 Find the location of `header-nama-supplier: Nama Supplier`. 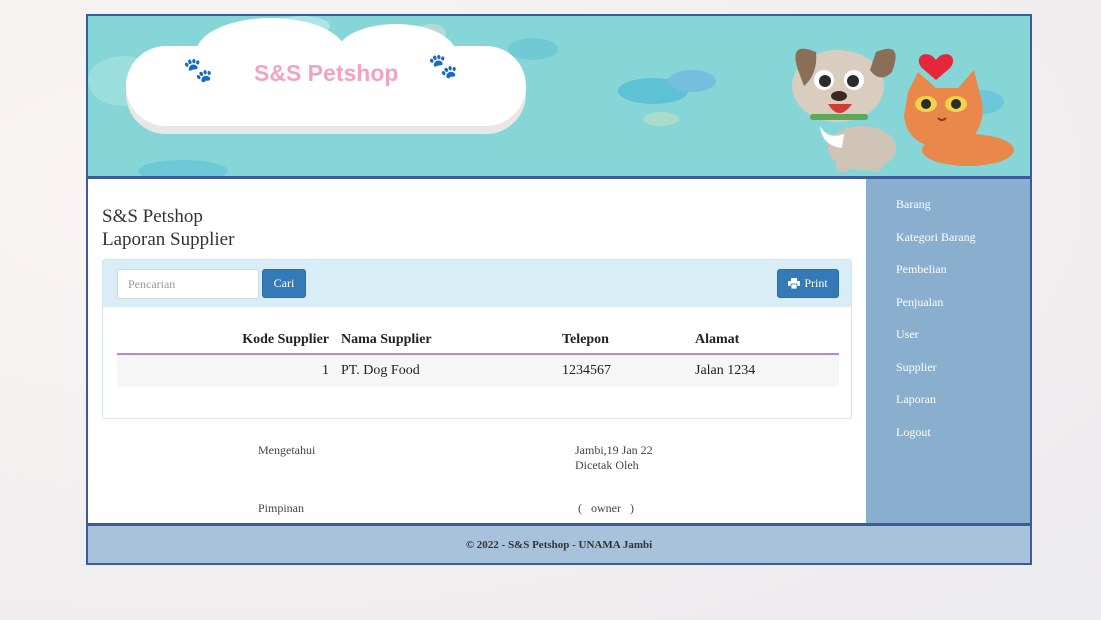

header-nama-supplier: Nama Supplier is located at coordinates (445, 340).